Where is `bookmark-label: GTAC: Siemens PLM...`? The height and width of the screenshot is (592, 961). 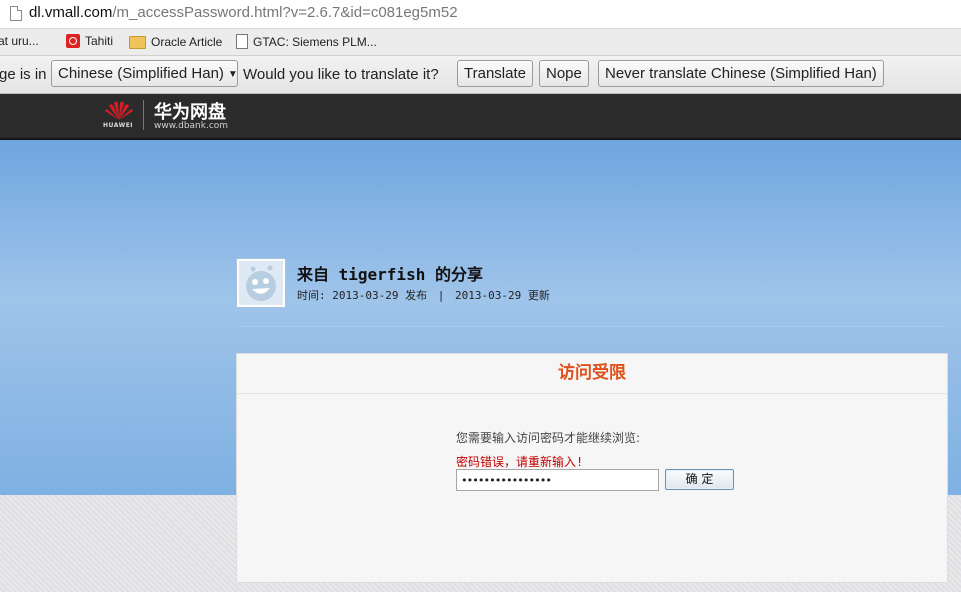
bookmark-label: GTAC: Siemens PLM... is located at coordinates (315, 42).